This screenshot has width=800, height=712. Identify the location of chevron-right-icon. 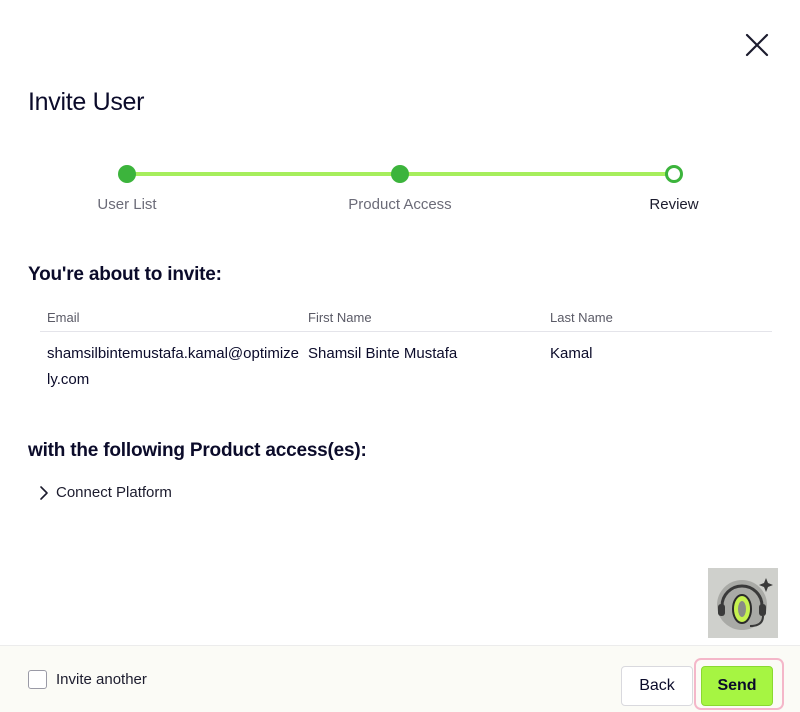
(44, 492).